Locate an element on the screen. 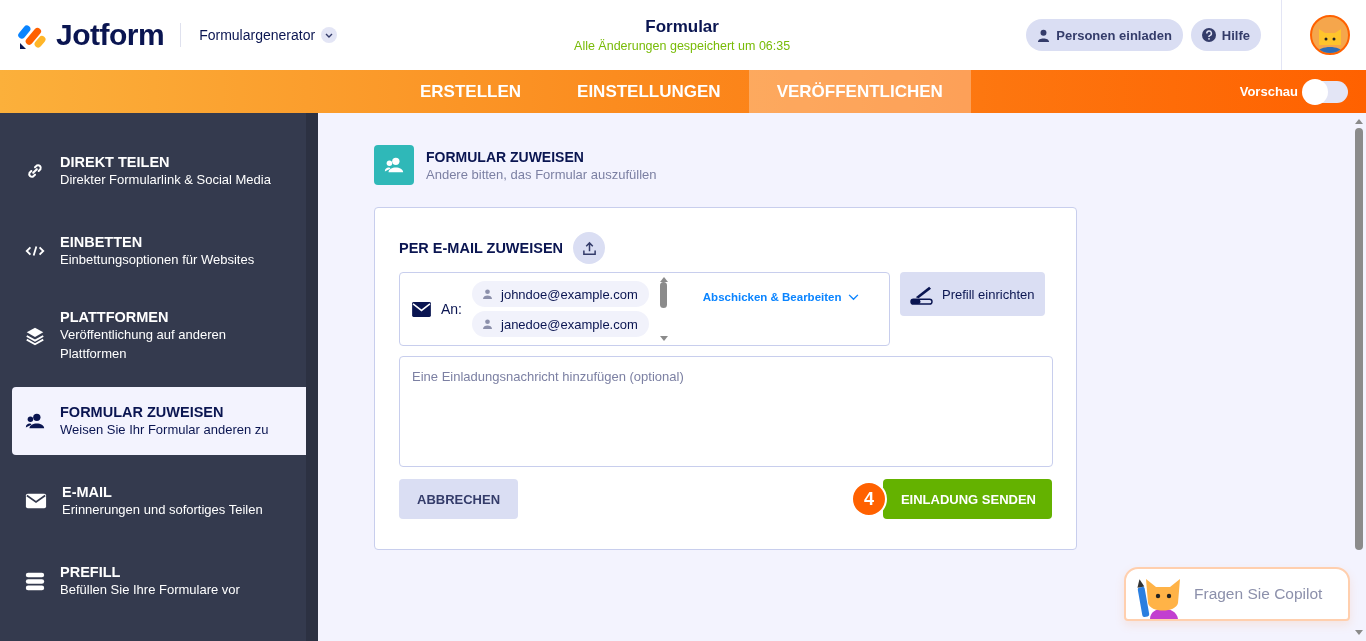 Image resolution: width=1366 pixels, height=641 pixels. to-label: An: is located at coordinates (451, 309).